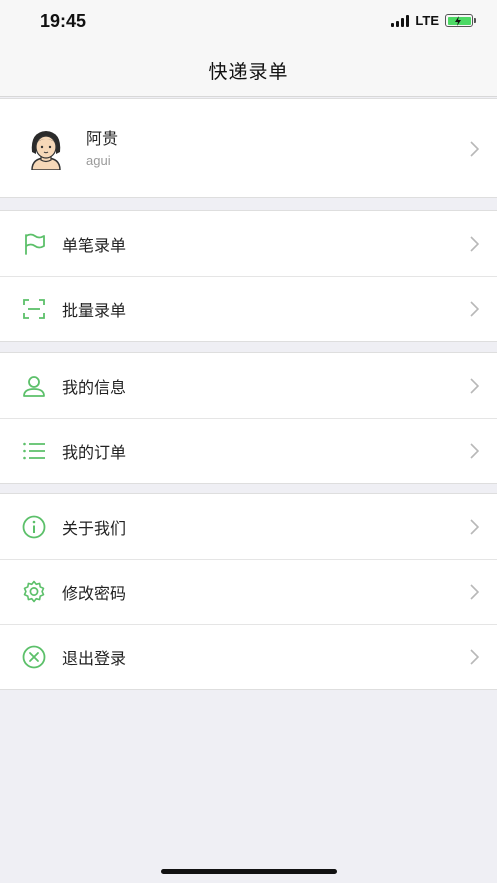 Image resolution: width=497 pixels, height=883 pixels. I want to click on menu-item-label: 我的信息, so click(94, 387).